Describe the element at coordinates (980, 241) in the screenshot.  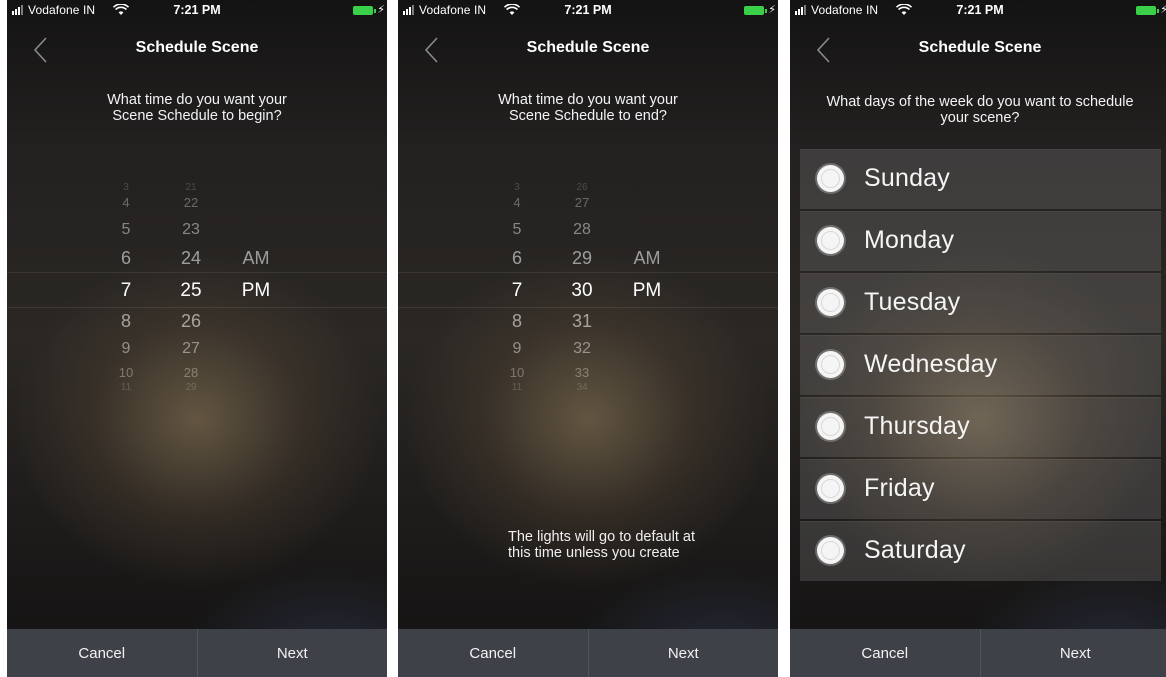
I see `day-row-monday: Monday` at that location.